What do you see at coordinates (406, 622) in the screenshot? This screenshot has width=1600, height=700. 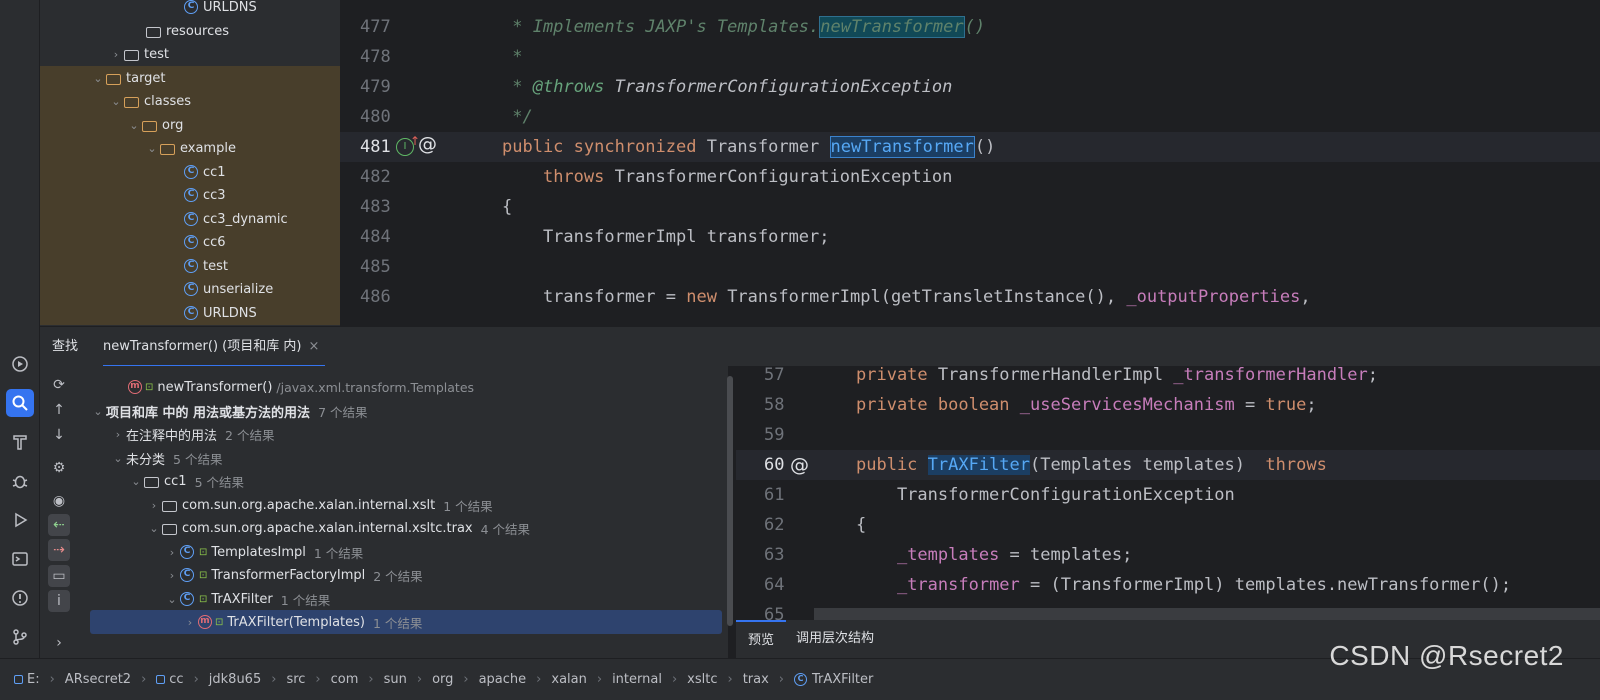 I see `result-method-traxfilter-ctor: › m ⊡ TrAXFilter(Templates) 1 个结果` at bounding box center [406, 622].